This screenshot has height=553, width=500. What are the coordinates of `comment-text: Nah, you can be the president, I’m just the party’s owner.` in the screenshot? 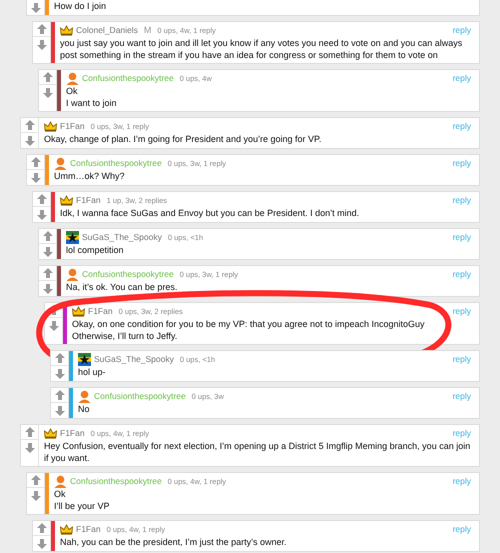 It's located at (174, 542).